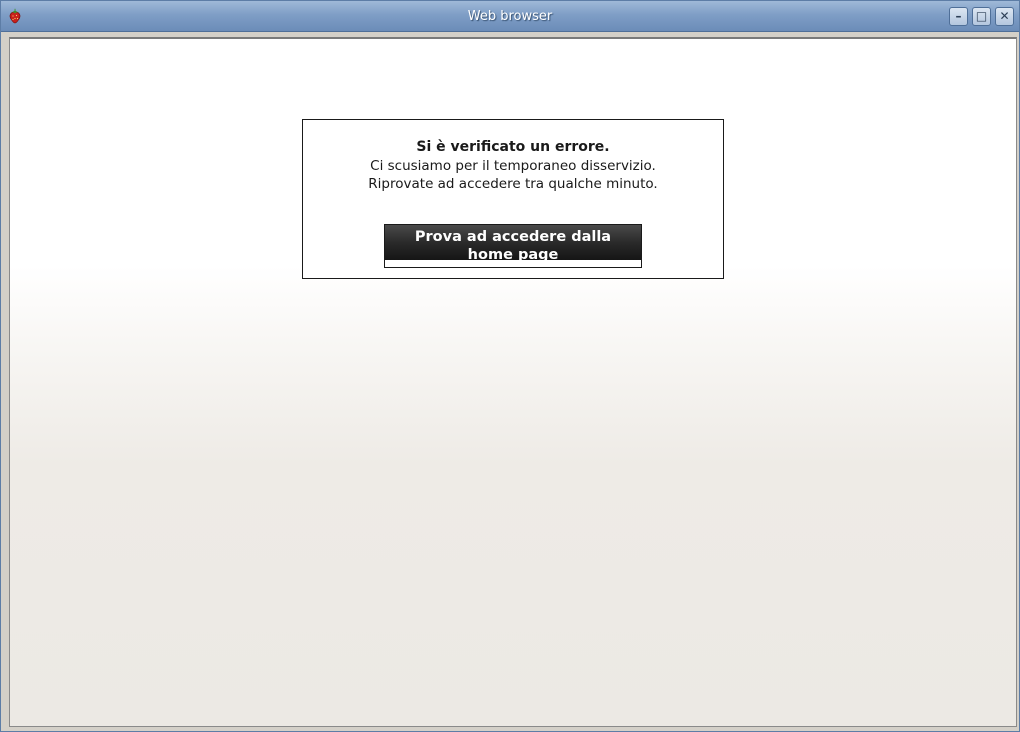  I want to click on title-bar: Web browser – □ ✕, so click(510, 16).